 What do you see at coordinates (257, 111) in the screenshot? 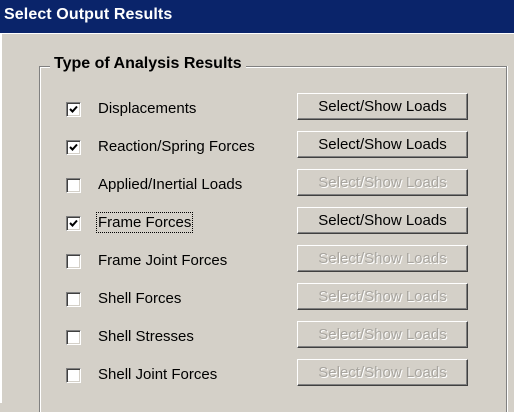
I see `result-row-displacements: Displacements Select/Show Loads` at bounding box center [257, 111].